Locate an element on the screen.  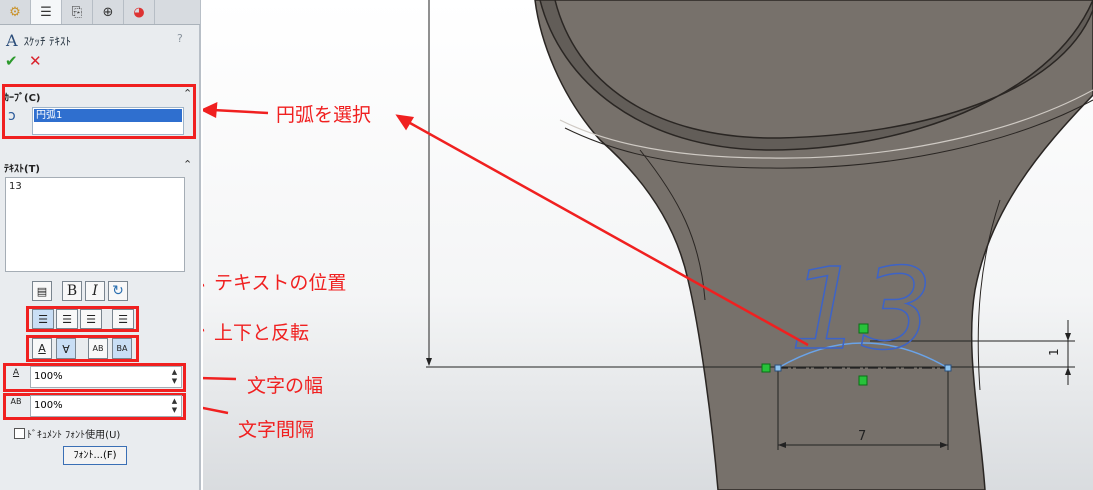
align-right-icon: ☰ is located at coordinates (91, 319).